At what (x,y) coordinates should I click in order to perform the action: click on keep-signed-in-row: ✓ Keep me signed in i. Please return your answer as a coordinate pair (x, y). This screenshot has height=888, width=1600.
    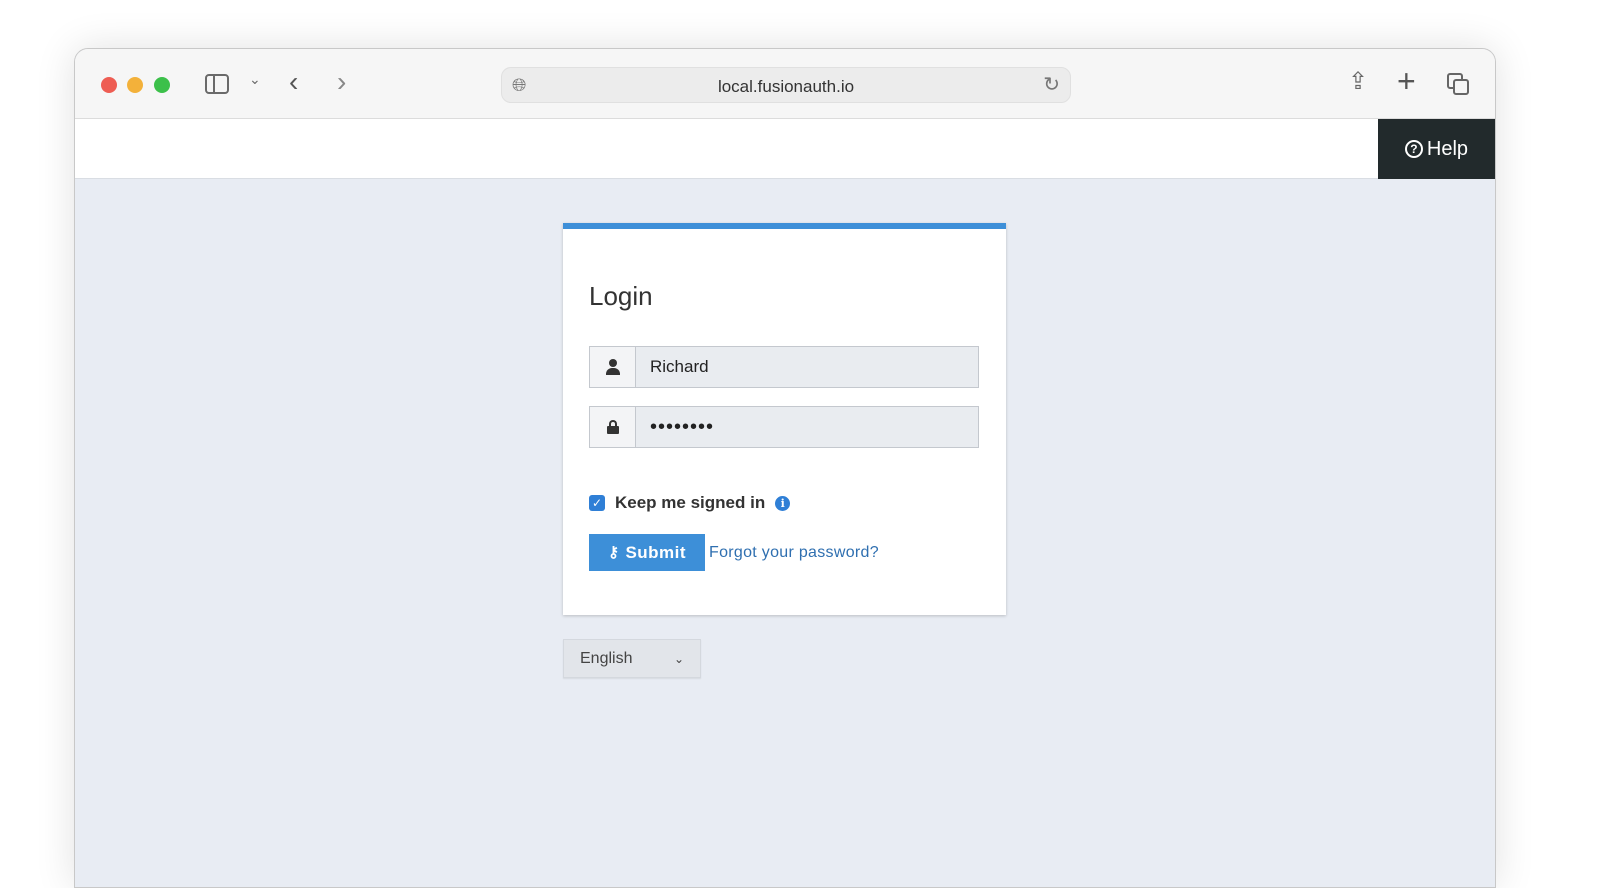
    Looking at the image, I should click on (690, 503).